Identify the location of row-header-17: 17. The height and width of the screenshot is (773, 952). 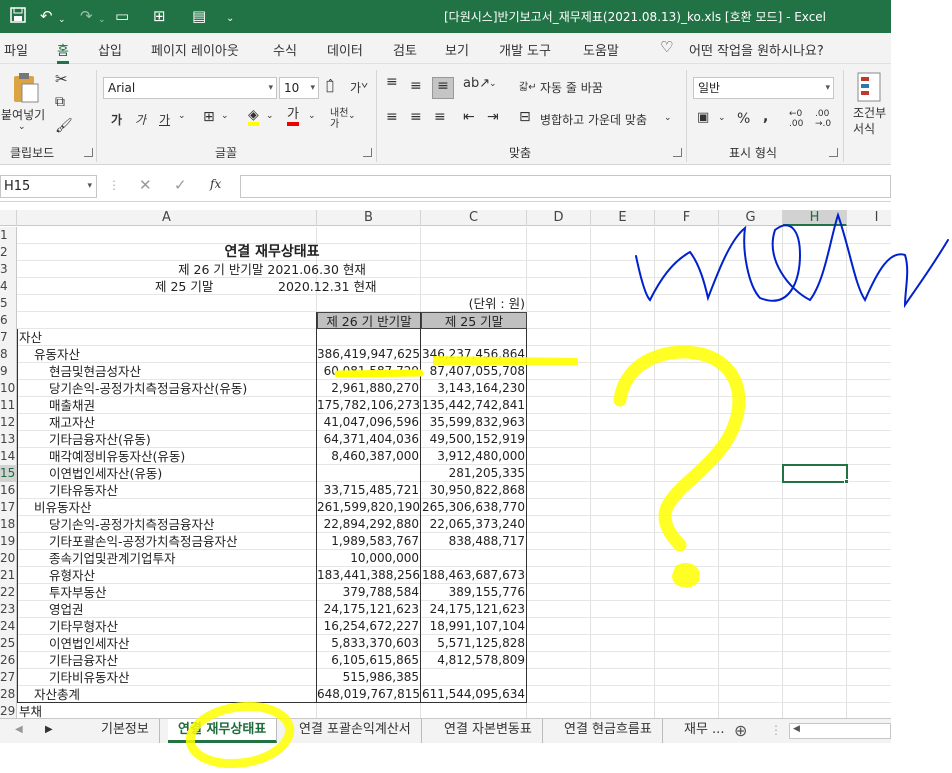
(8, 507).